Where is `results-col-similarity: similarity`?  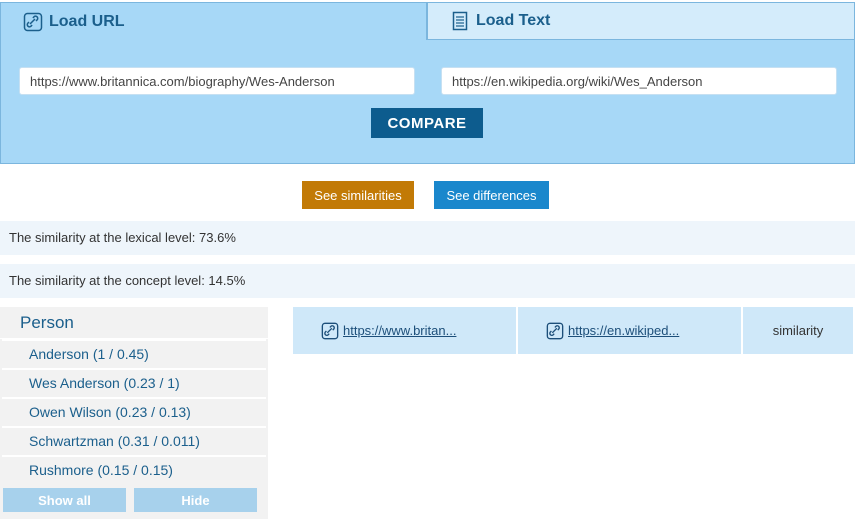 results-col-similarity: similarity is located at coordinates (798, 330).